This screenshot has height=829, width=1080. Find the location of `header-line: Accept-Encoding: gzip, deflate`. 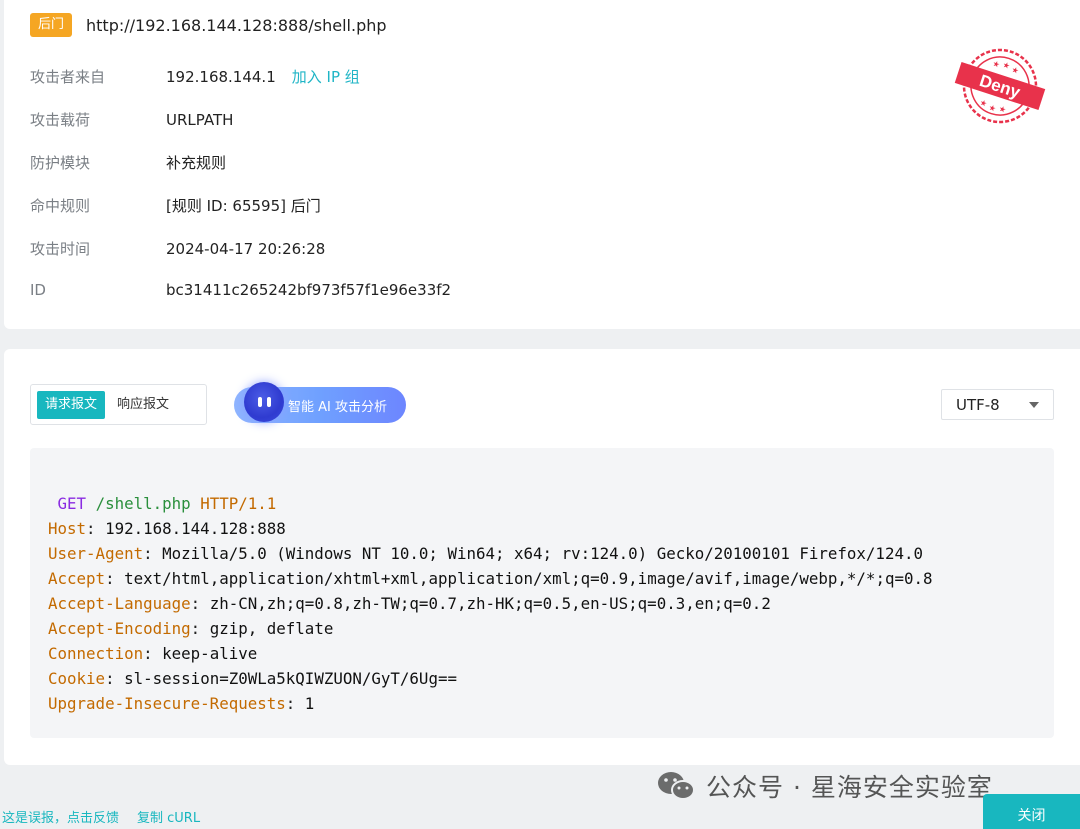

header-line: Accept-Encoding: gzip, deflate is located at coordinates (191, 628).